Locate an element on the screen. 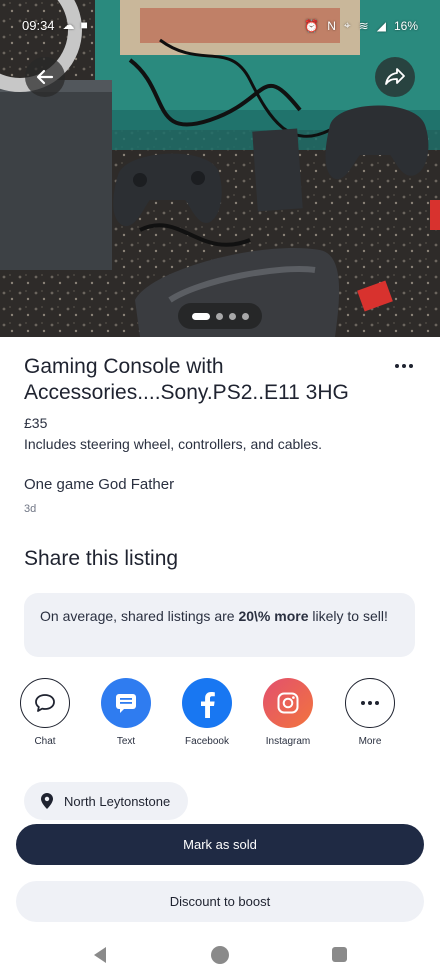 The height and width of the screenshot is (979, 440). share-text-button: Text is located at coordinates (126, 712).